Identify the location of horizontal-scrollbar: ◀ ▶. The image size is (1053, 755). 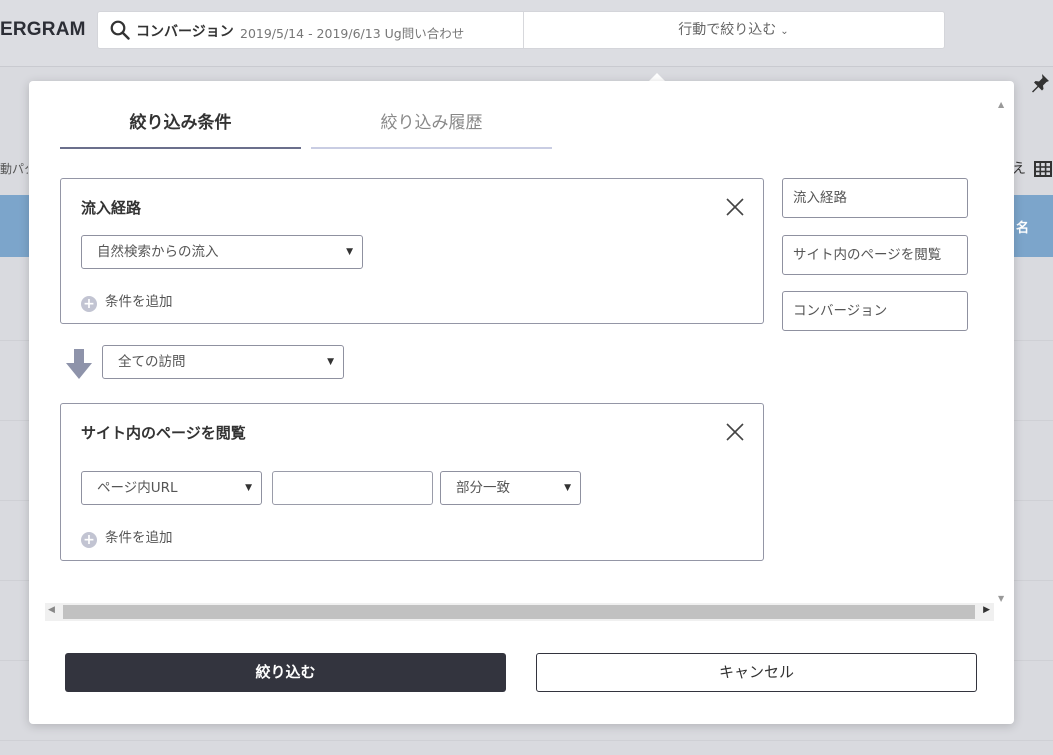
(519, 612).